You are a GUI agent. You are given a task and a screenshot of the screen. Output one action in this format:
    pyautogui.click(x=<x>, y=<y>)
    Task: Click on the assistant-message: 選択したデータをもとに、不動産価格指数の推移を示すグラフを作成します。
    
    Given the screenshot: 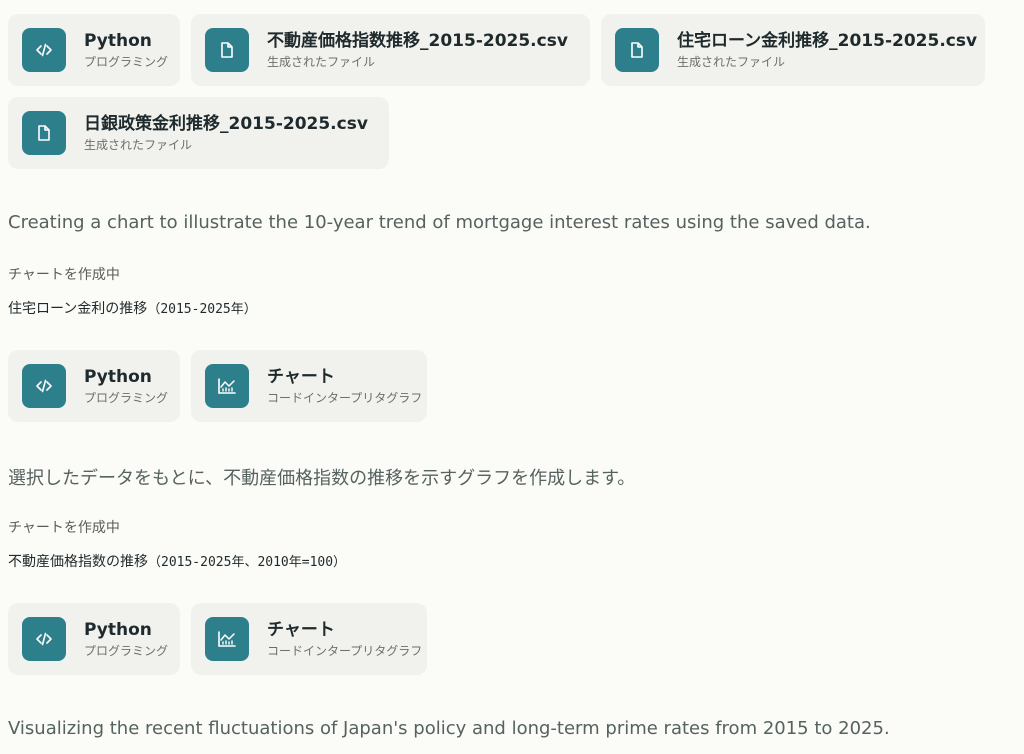 What is the action you would take?
    pyautogui.click(x=322, y=478)
    